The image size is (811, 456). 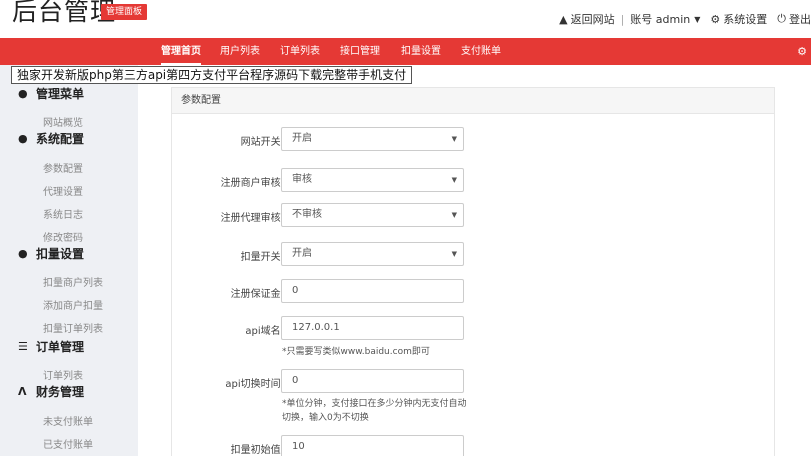 What do you see at coordinates (51, 391) in the screenshot?
I see `sidebar-group-finance: Λ 财务管理` at bounding box center [51, 391].